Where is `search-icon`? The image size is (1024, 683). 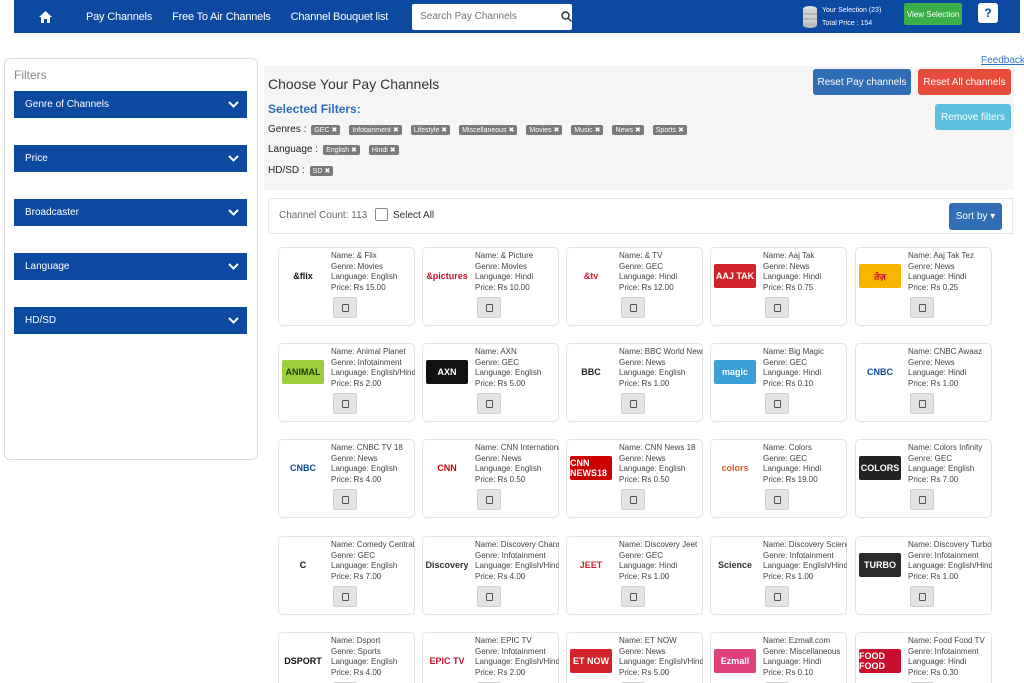
search-icon is located at coordinates (566, 16).